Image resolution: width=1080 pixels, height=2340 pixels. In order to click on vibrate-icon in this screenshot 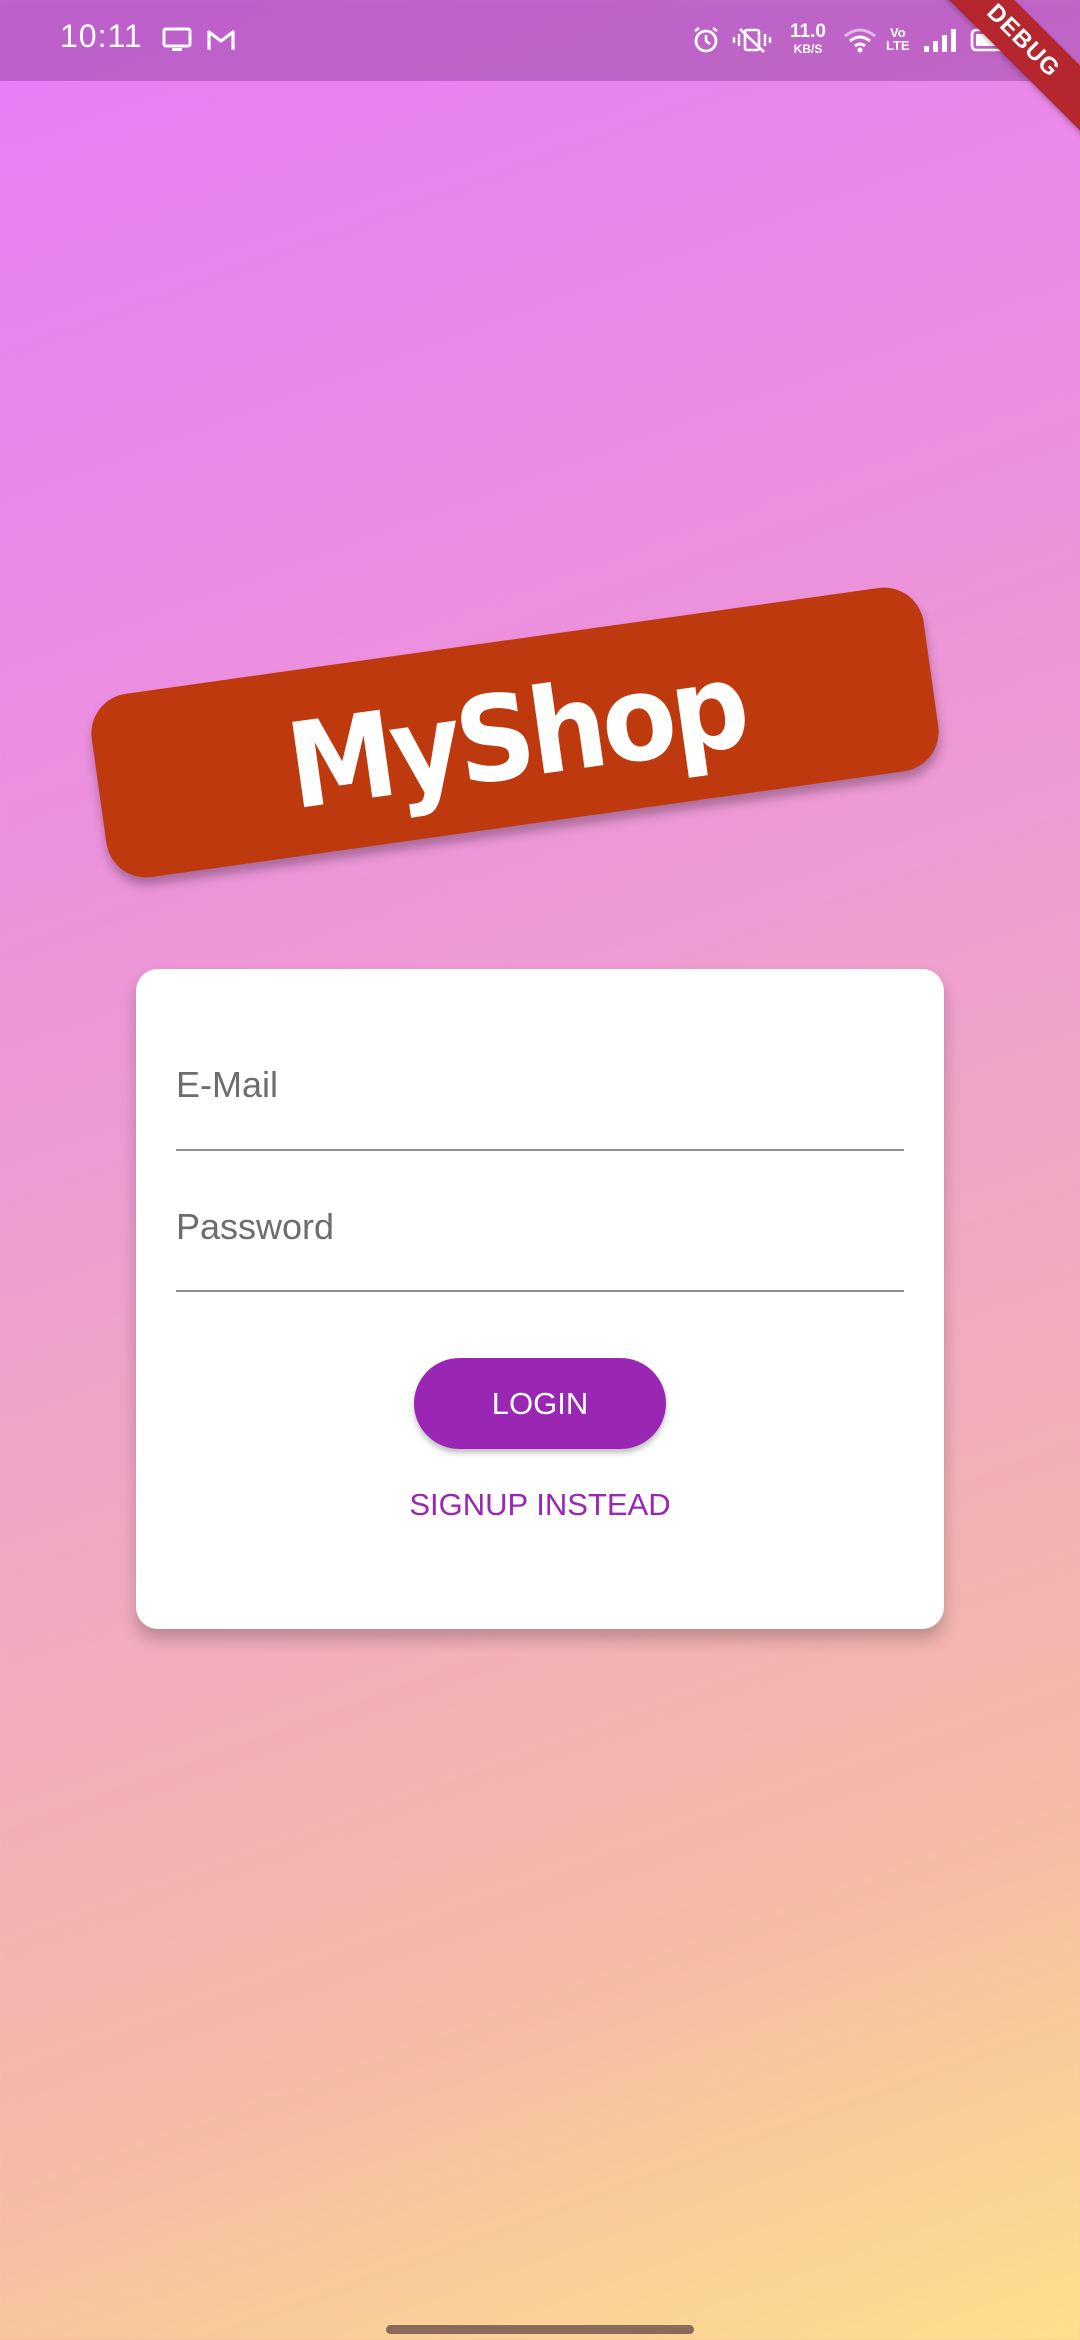, I will do `click(752, 40)`.